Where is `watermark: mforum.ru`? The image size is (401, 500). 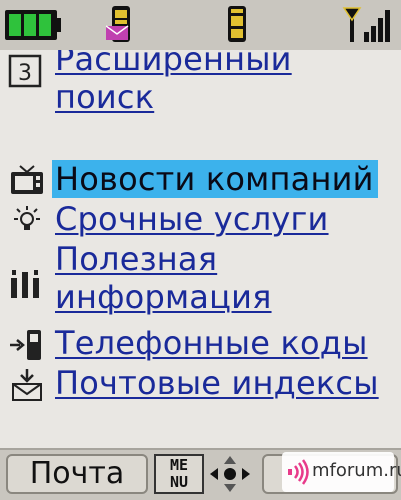 watermark: mforum.ru is located at coordinates (341, 472).